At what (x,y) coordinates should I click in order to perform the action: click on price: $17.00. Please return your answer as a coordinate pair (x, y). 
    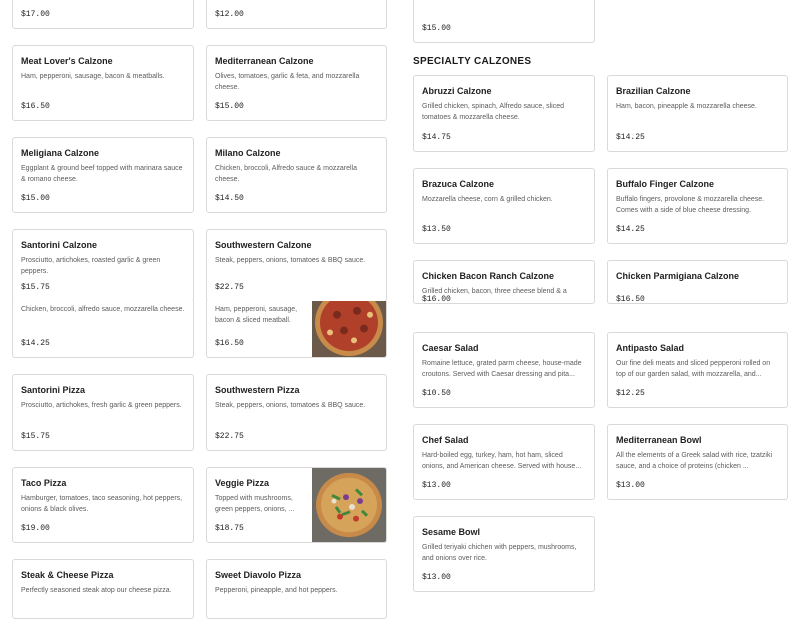
    Looking at the image, I should click on (35, 14).